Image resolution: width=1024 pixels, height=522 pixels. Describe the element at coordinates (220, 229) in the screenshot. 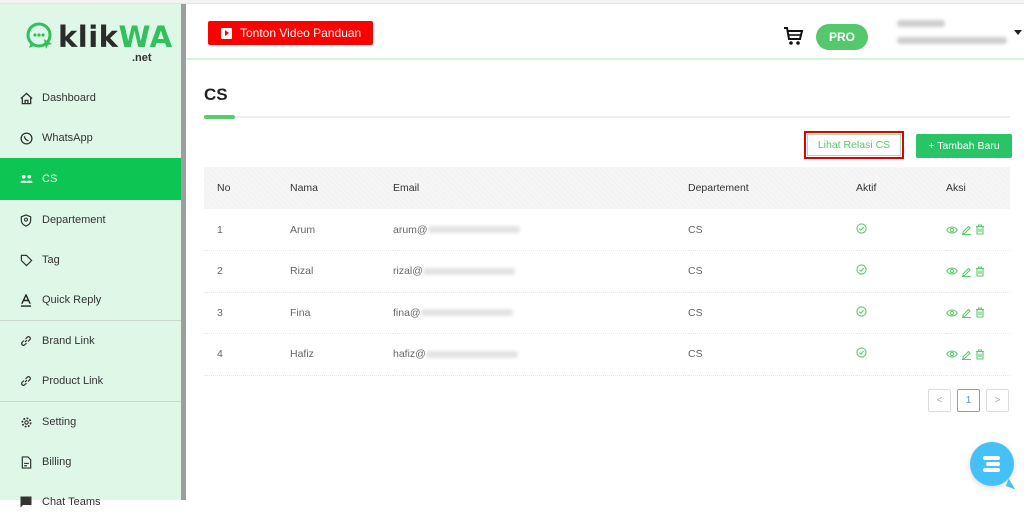

I see `cell-no: 1` at that location.